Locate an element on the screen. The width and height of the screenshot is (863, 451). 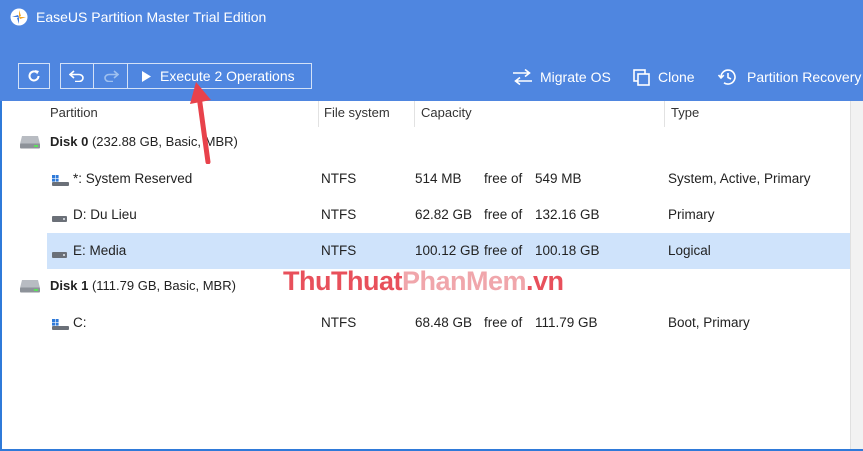
partition-total-size: 549 MB is located at coordinates (558, 178).